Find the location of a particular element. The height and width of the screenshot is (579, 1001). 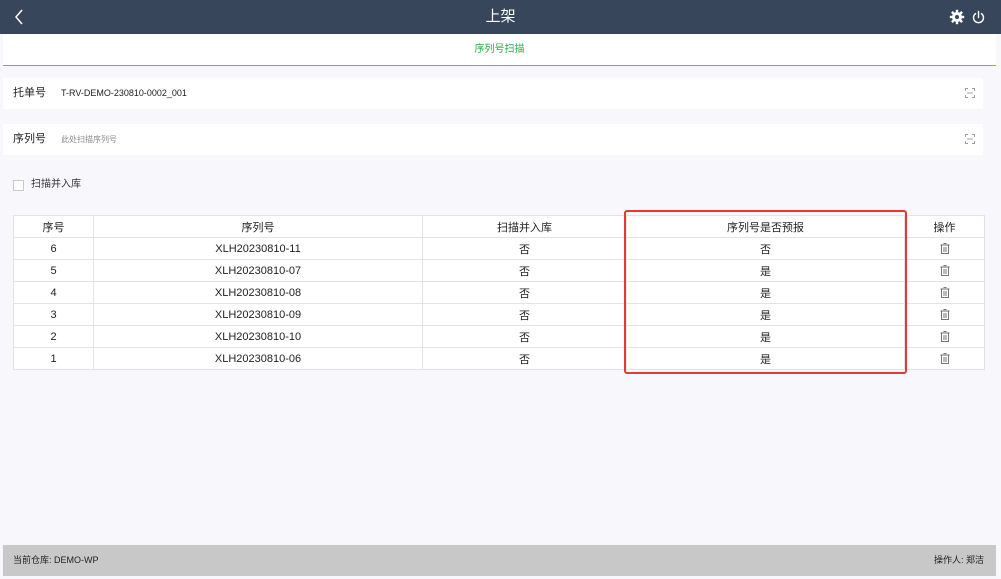

cell-index: 4 is located at coordinates (53, 292).